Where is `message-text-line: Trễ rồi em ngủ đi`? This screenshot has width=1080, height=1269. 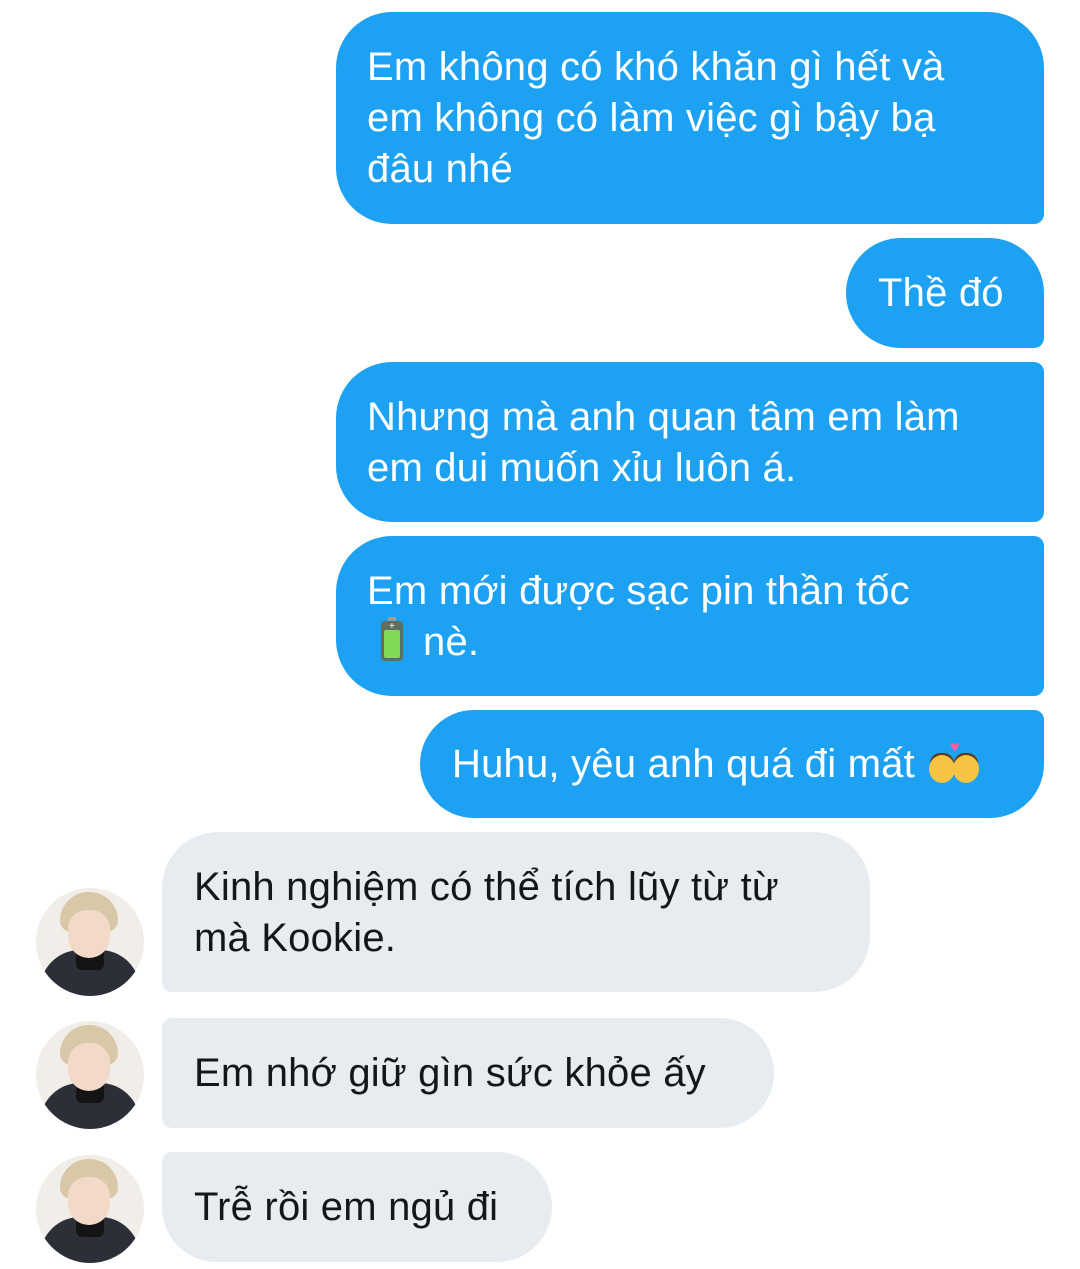
message-text-line: Trễ rồi em ngủ đi is located at coordinates (346, 1207).